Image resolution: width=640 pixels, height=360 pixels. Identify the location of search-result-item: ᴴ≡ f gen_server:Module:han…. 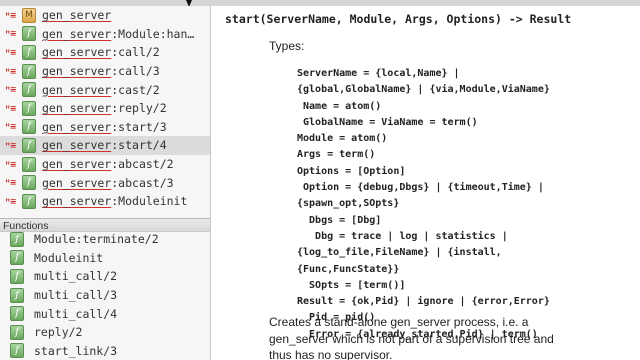
(105, 34).